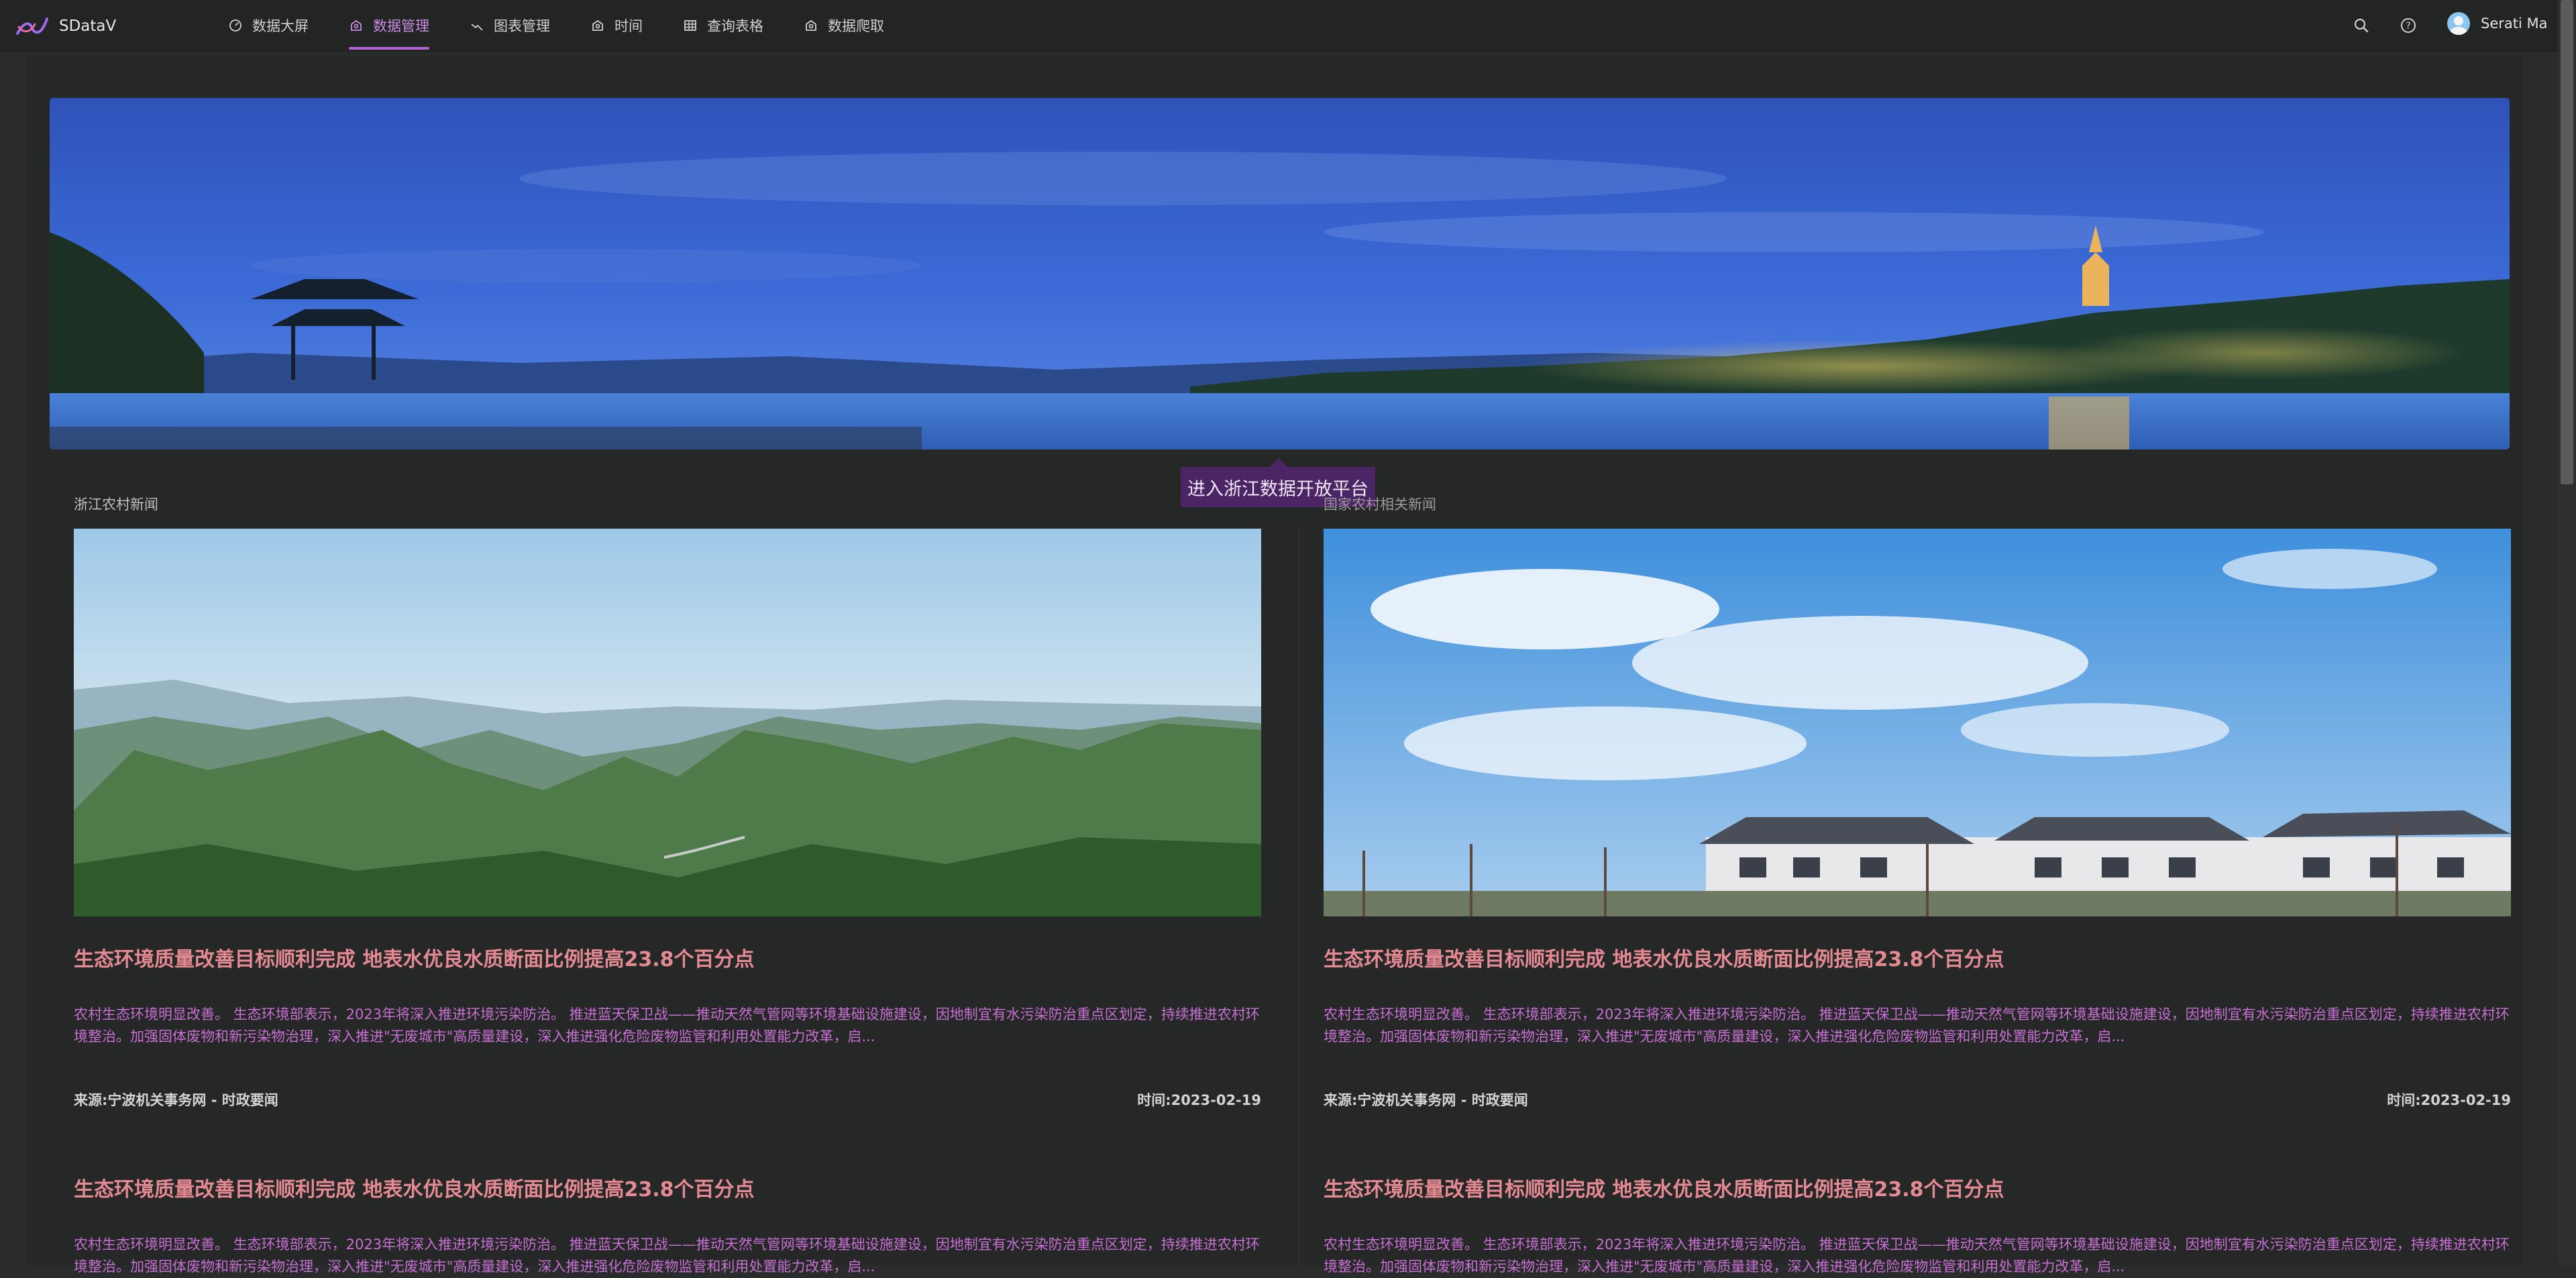 The image size is (2576, 1278). I want to click on sdatav-logo-icon, so click(32, 26).